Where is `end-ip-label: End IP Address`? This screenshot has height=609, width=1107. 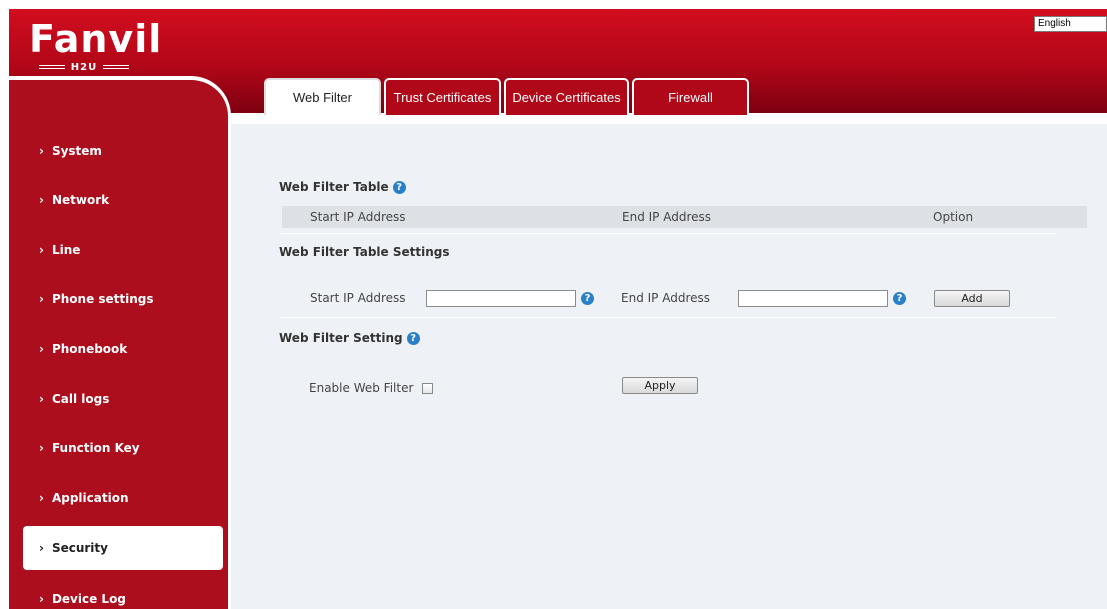
end-ip-label: End IP Address is located at coordinates (665, 298).